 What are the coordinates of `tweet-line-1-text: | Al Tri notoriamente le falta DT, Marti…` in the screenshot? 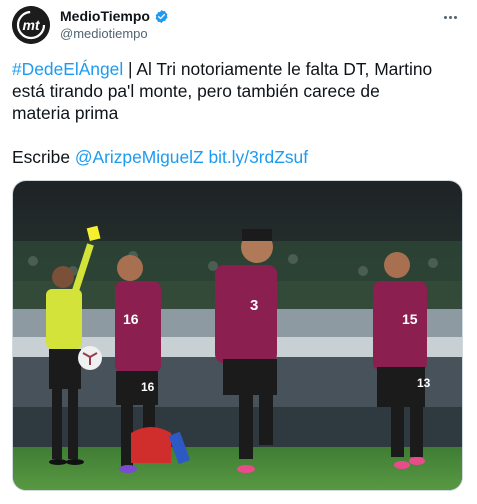 It's located at (278, 69).